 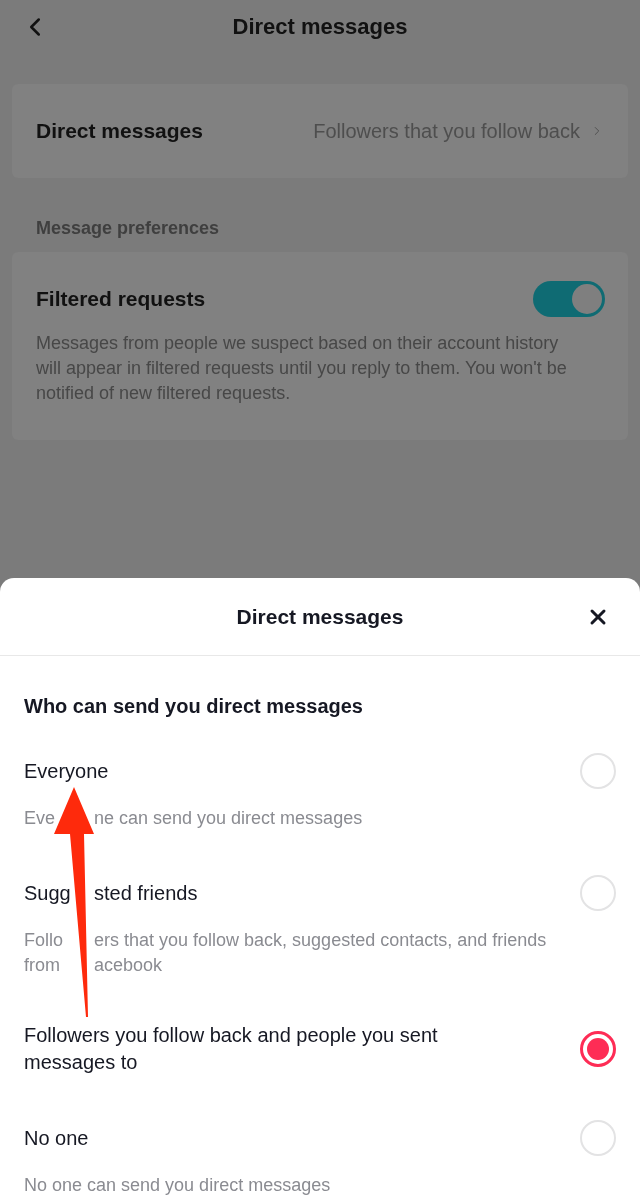 What do you see at coordinates (56, 1137) in the screenshot?
I see `option-label: No one` at bounding box center [56, 1137].